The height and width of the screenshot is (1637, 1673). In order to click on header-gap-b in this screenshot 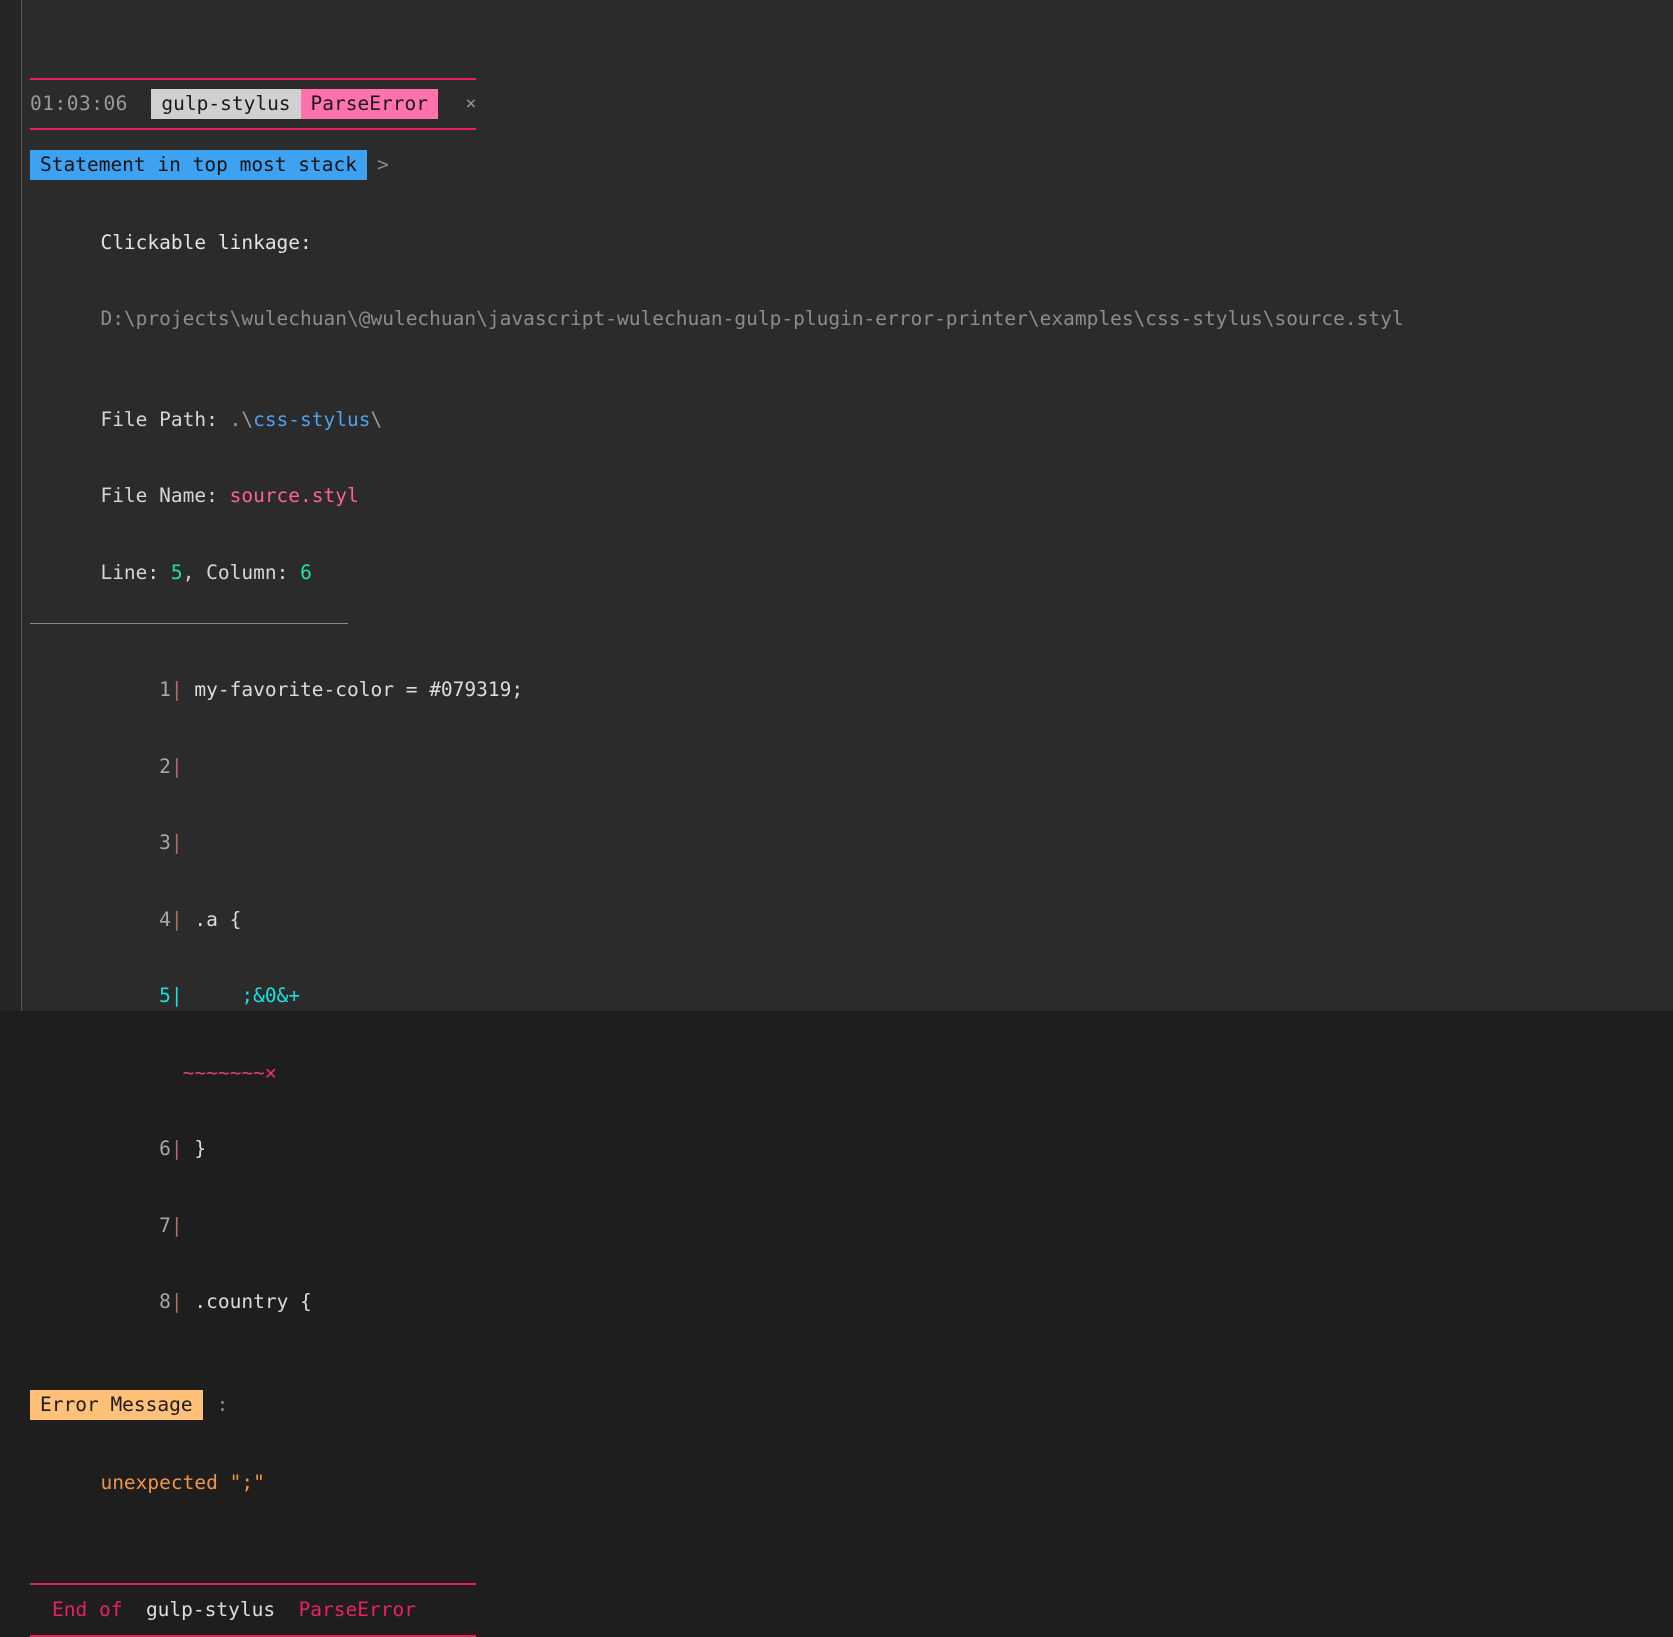, I will do `click(449, 104)`.